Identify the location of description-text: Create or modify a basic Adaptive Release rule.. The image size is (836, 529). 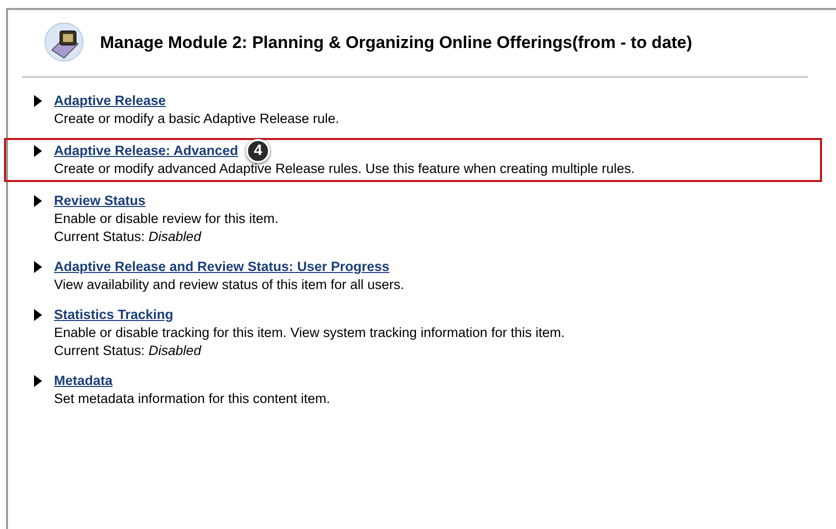
(197, 119).